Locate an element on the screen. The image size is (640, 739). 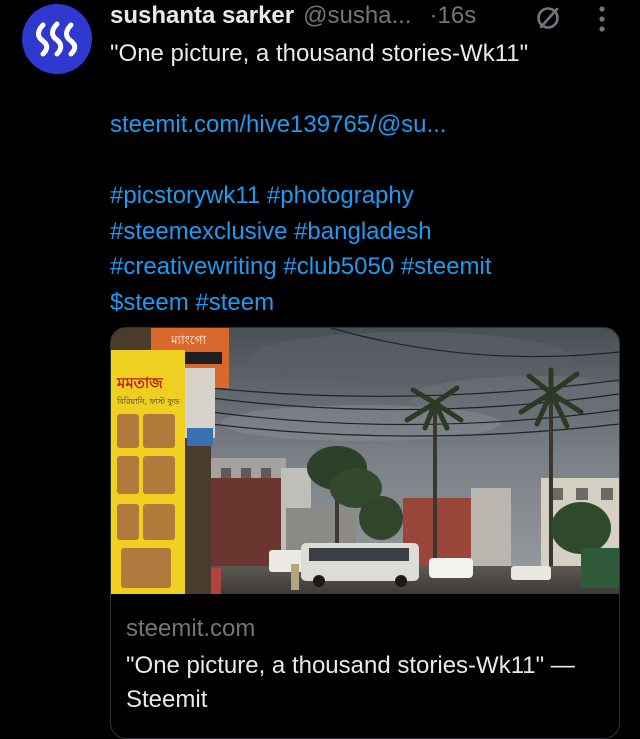
more-vertical-icon is located at coordinates (602, 19).